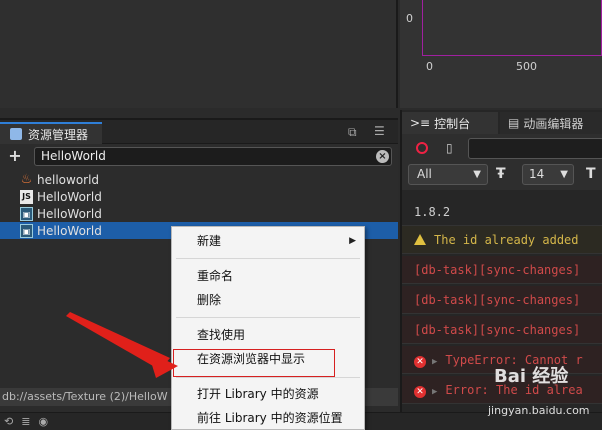  Describe the element at coordinates (553, 123) in the screenshot. I see `tab-animation-label: 动画编辑器` at that location.